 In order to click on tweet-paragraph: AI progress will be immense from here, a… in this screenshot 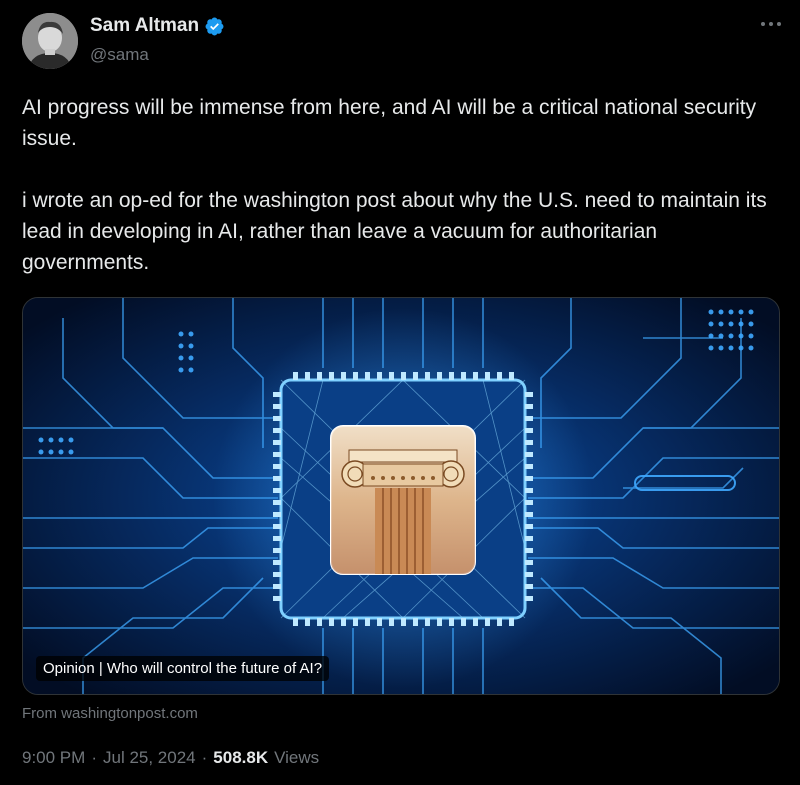, I will do `click(389, 123)`.